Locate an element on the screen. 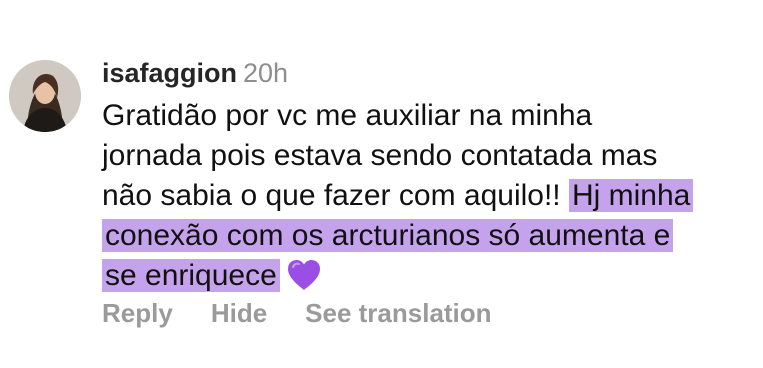 The width and height of the screenshot is (763, 368). avatar is located at coordinates (45, 96).